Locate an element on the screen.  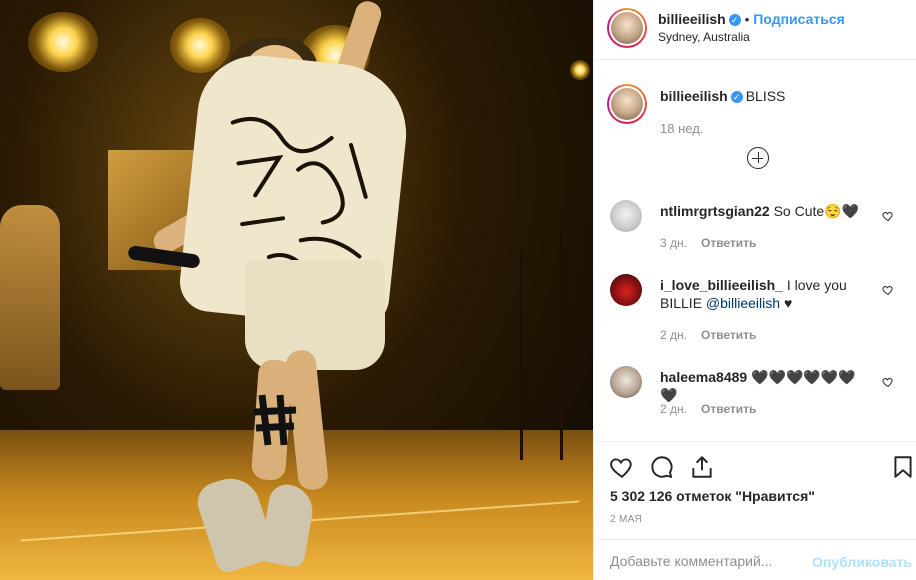
header-line: billieeilish ✓ • Подписаться is located at coordinates (751, 19).